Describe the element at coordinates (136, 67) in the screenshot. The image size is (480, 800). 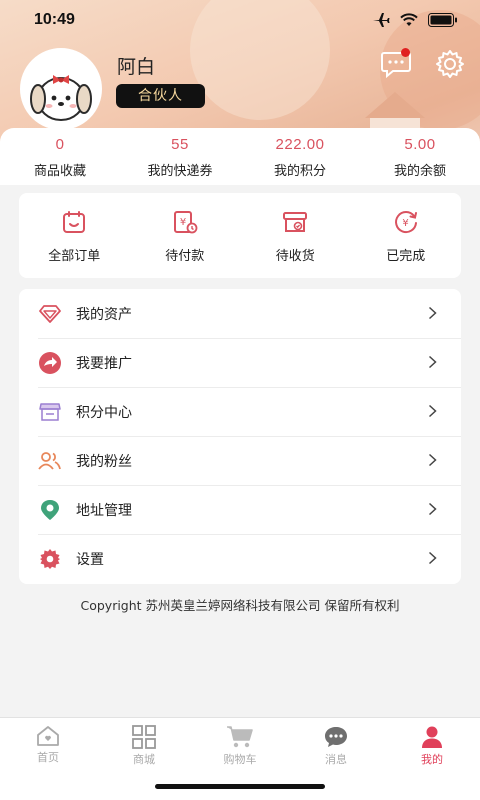
I see `user-name: 阿白` at that location.